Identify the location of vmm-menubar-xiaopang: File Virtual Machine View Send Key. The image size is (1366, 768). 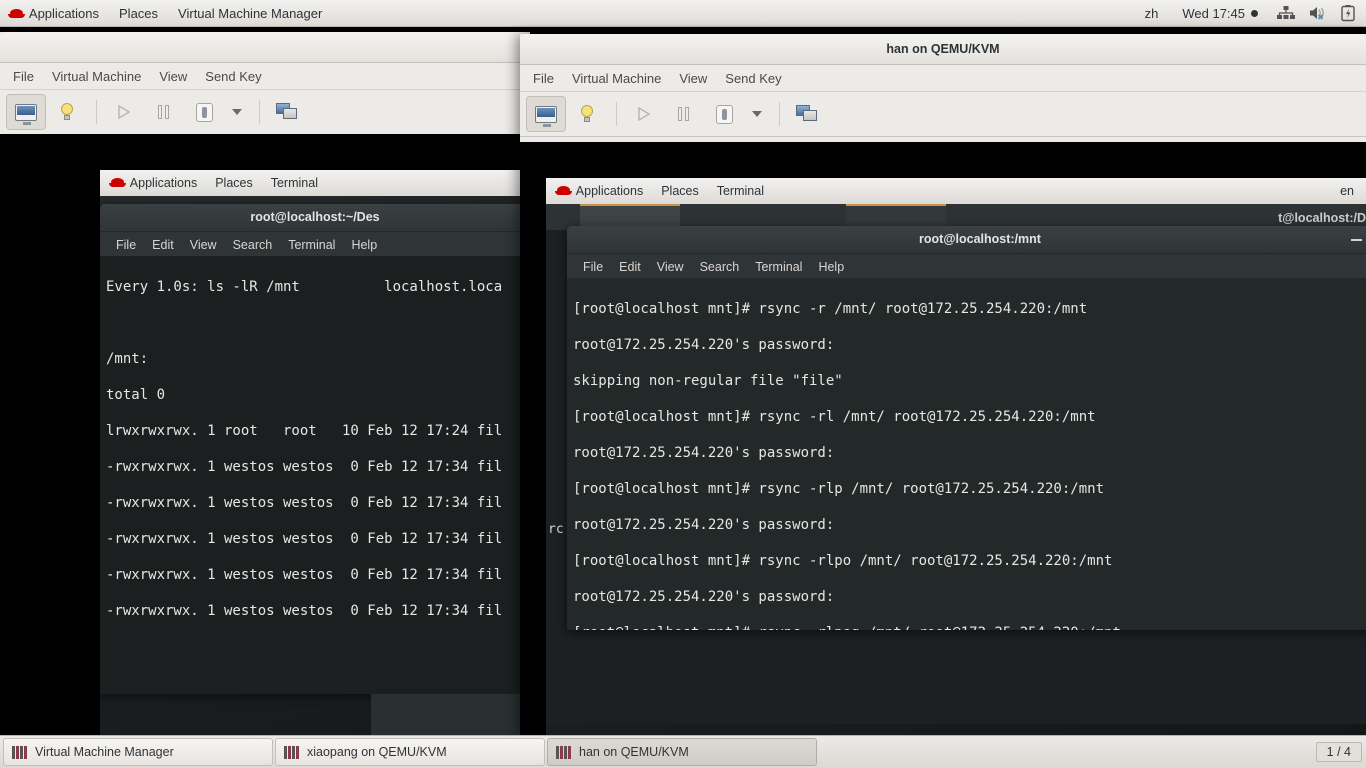
(265, 76).